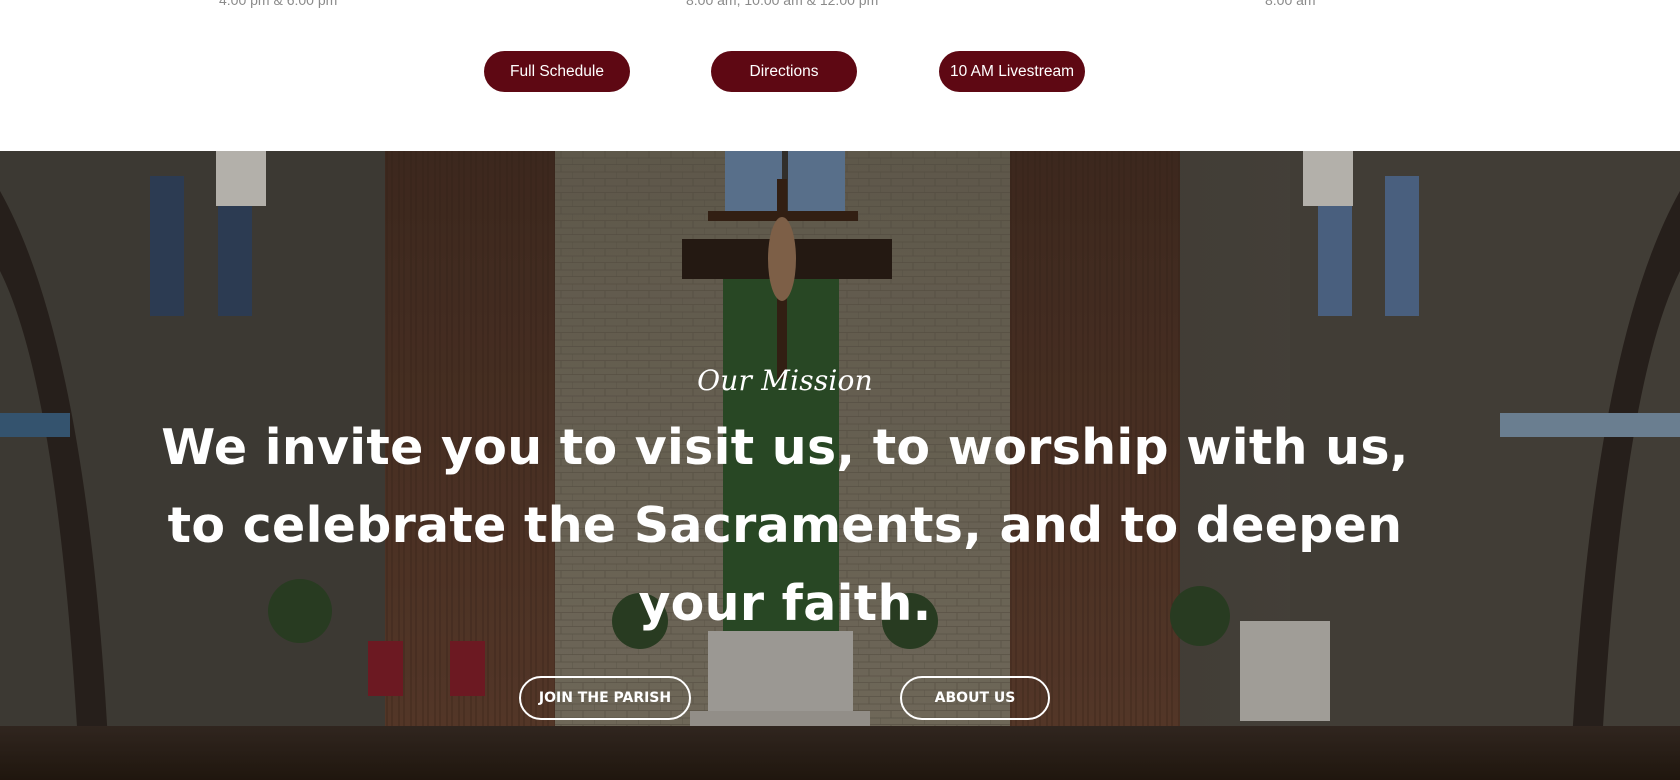  I want to click on join-parish-button: JOIN THE PARISH, so click(605, 698).